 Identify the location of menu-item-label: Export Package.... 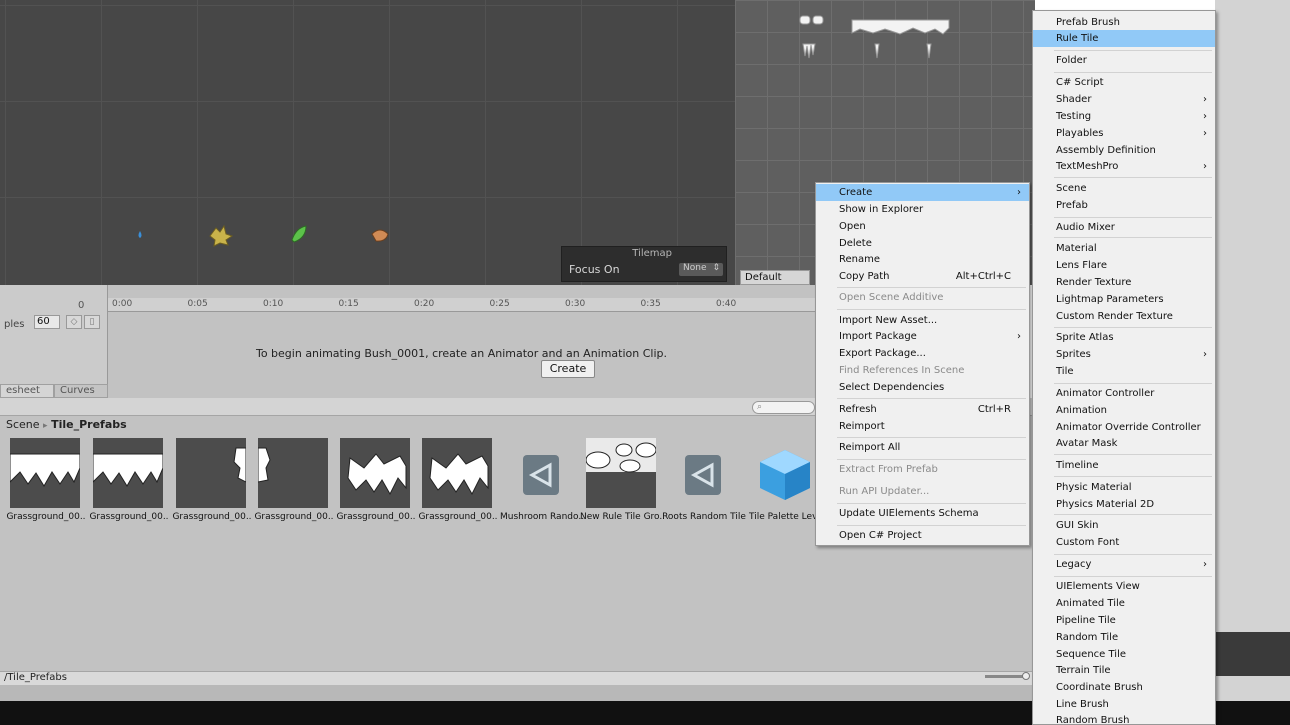
(882, 353).